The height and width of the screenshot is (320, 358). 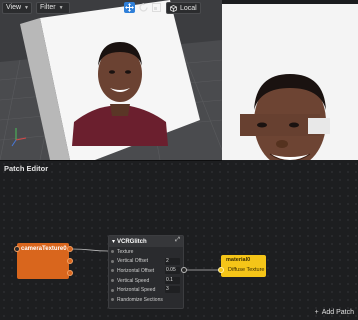 I want to click on param-label: Randomize Sections, so click(x=140, y=299).